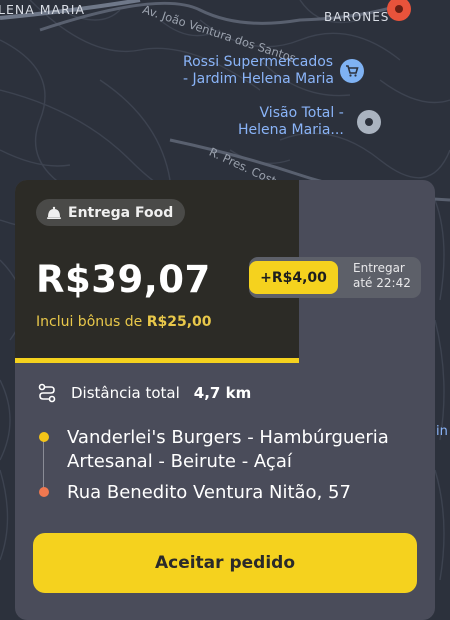 Image resolution: width=450 pixels, height=620 pixels. Describe the element at coordinates (222, 393) in the screenshot. I see `distance-value: 4,7 km` at that location.